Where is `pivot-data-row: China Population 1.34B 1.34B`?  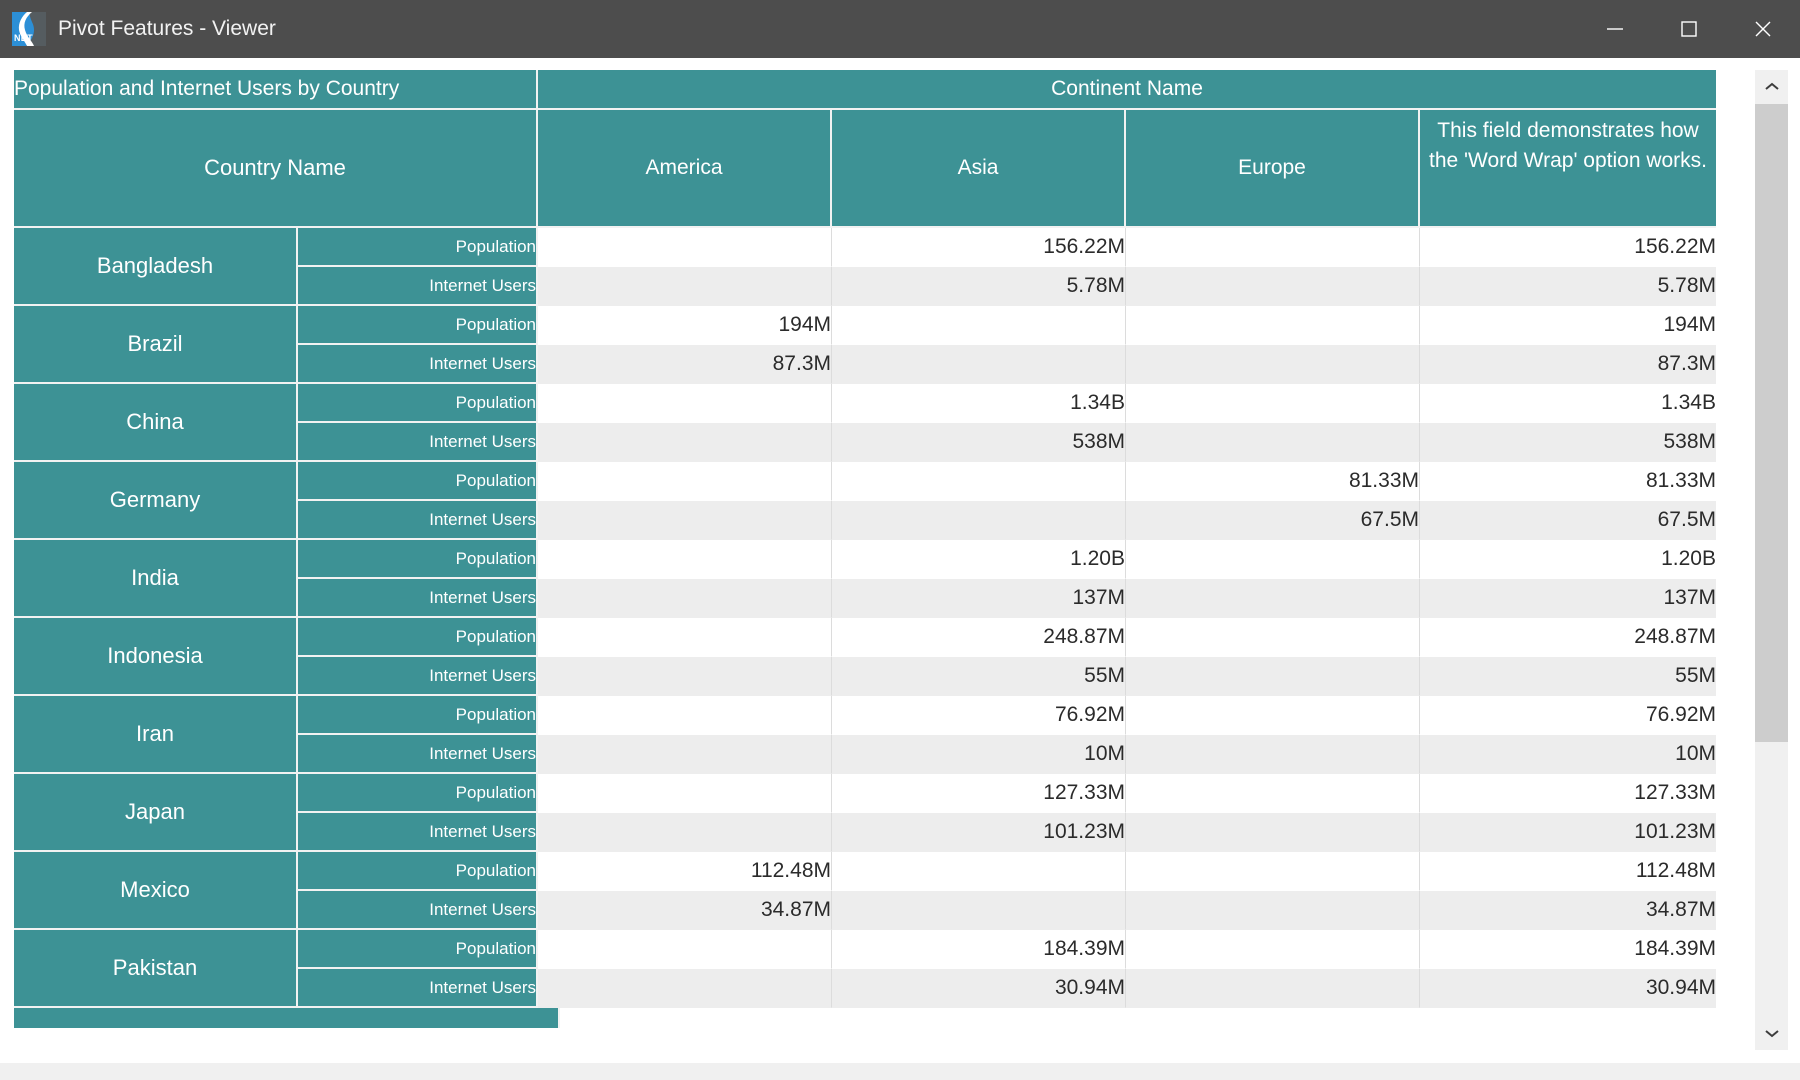
pivot-data-row: China Population 1.34B 1.34B is located at coordinates (865, 423).